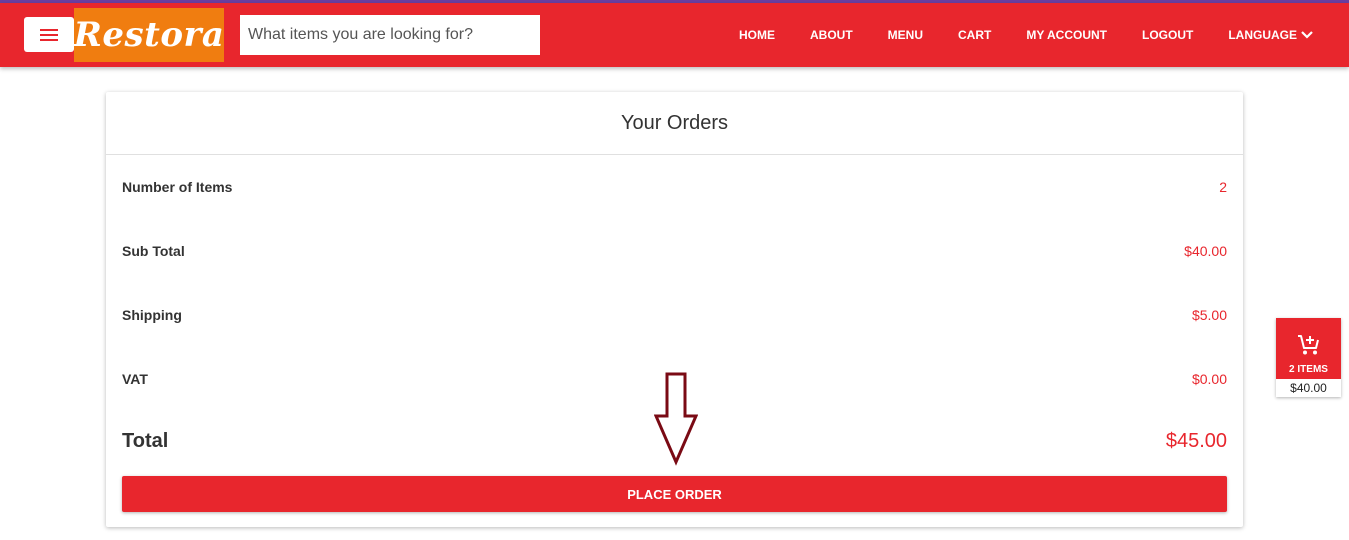 Image resolution: width=1349 pixels, height=540 pixels. Describe the element at coordinates (674, 187) in the screenshot. I see `summary-row-items: Number of Items 2` at that location.